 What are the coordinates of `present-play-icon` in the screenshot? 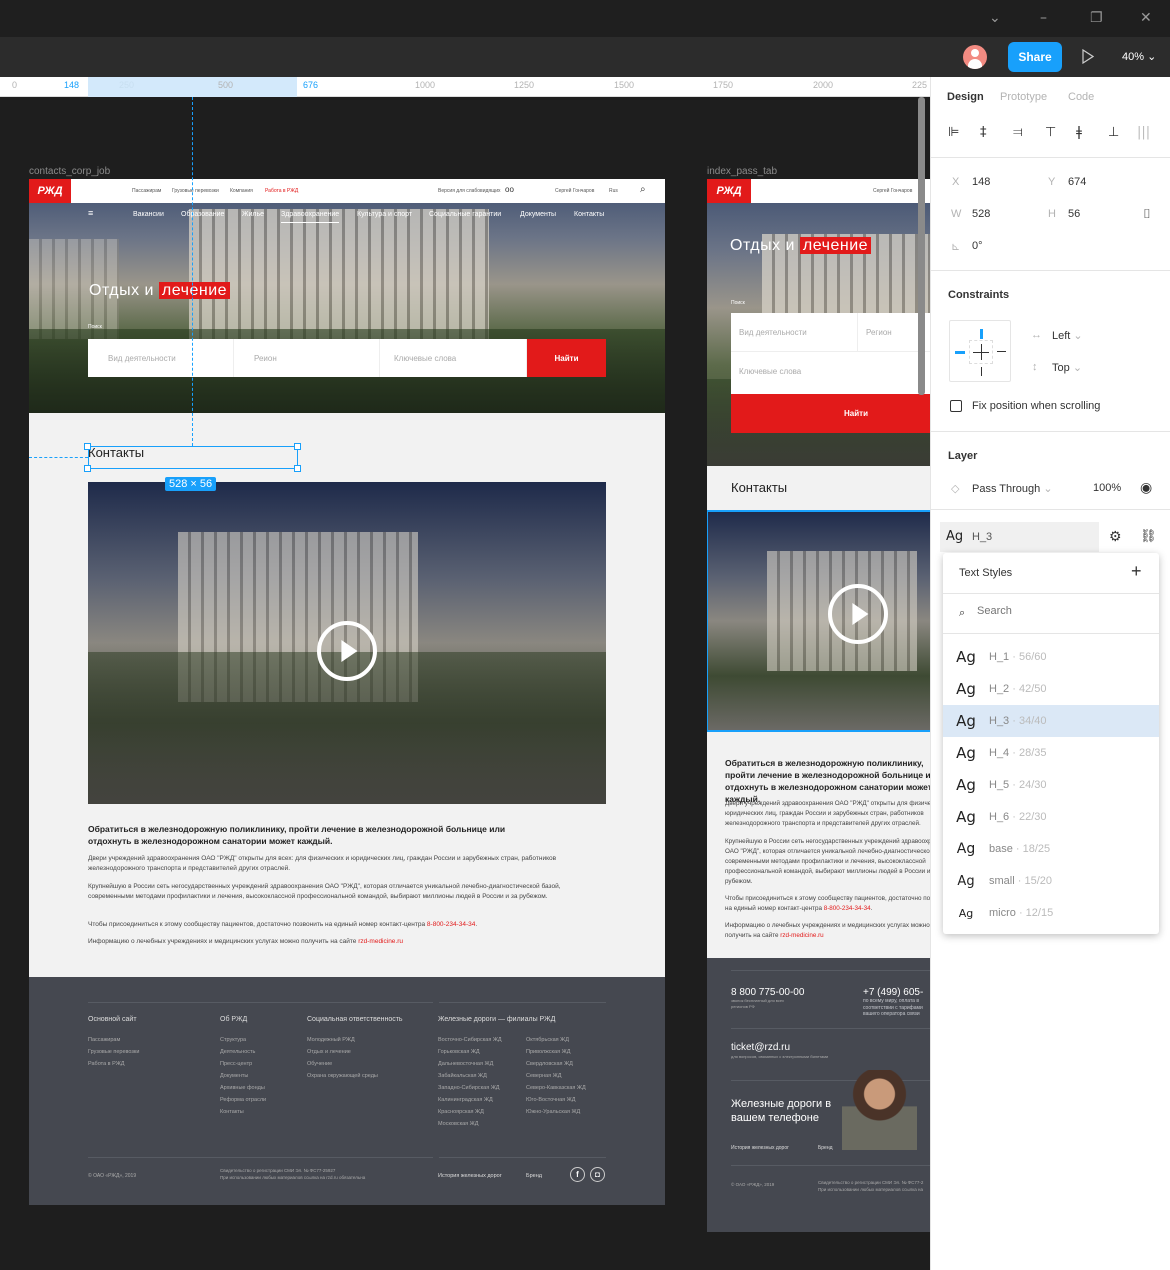 It's located at (1088, 56).